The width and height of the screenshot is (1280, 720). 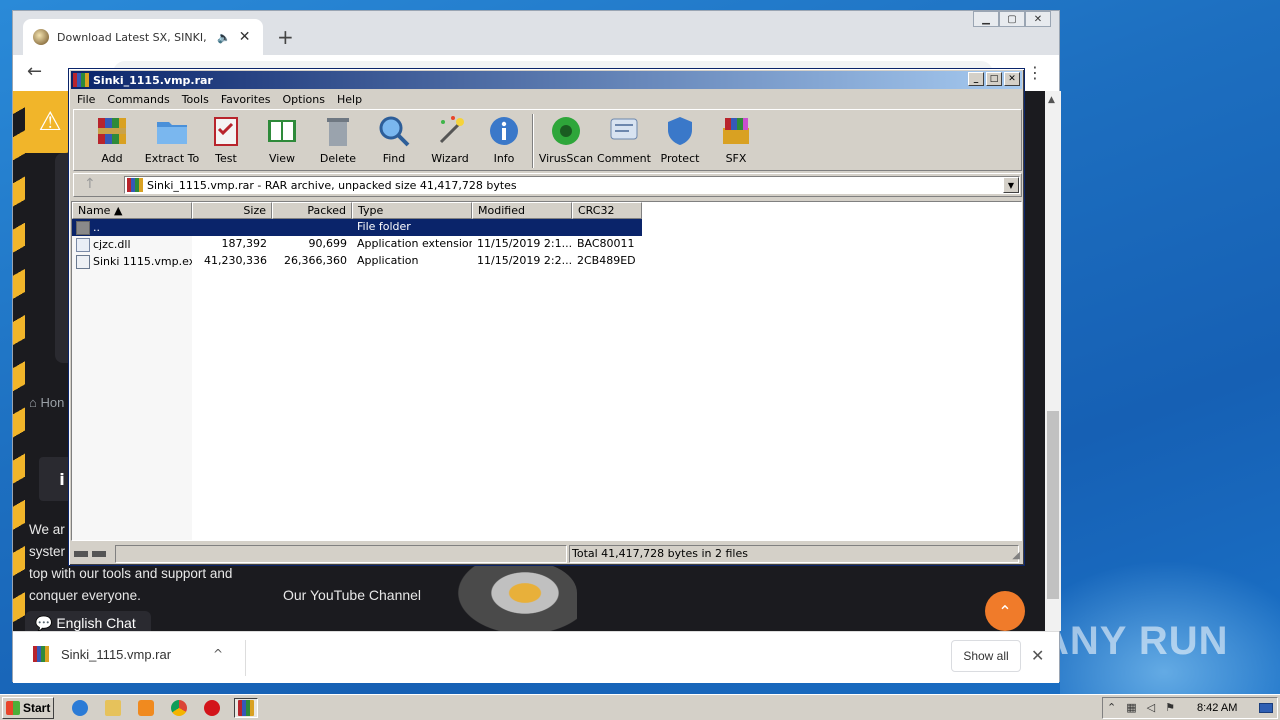 I want to click on column-modified: Modified, so click(x=522, y=210).